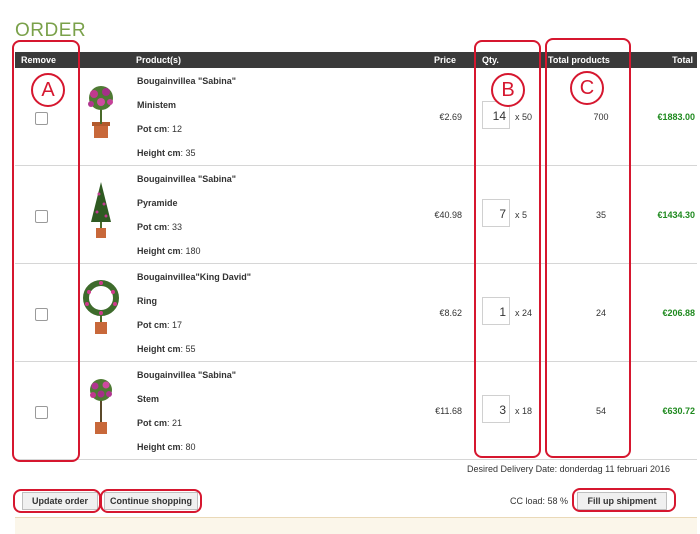  I want to click on price: €8.62, so click(450, 313).